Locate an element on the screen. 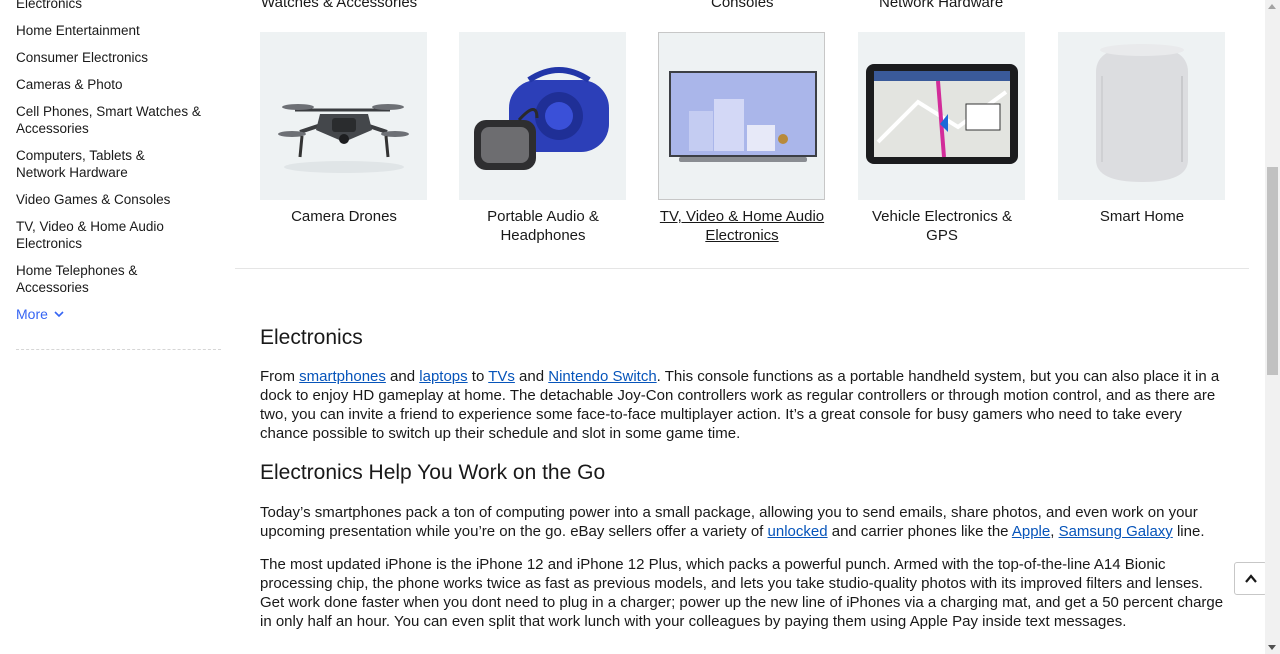 This screenshot has height=654, width=1280. scroll-down-arrow-icon is located at coordinates (1272, 647).